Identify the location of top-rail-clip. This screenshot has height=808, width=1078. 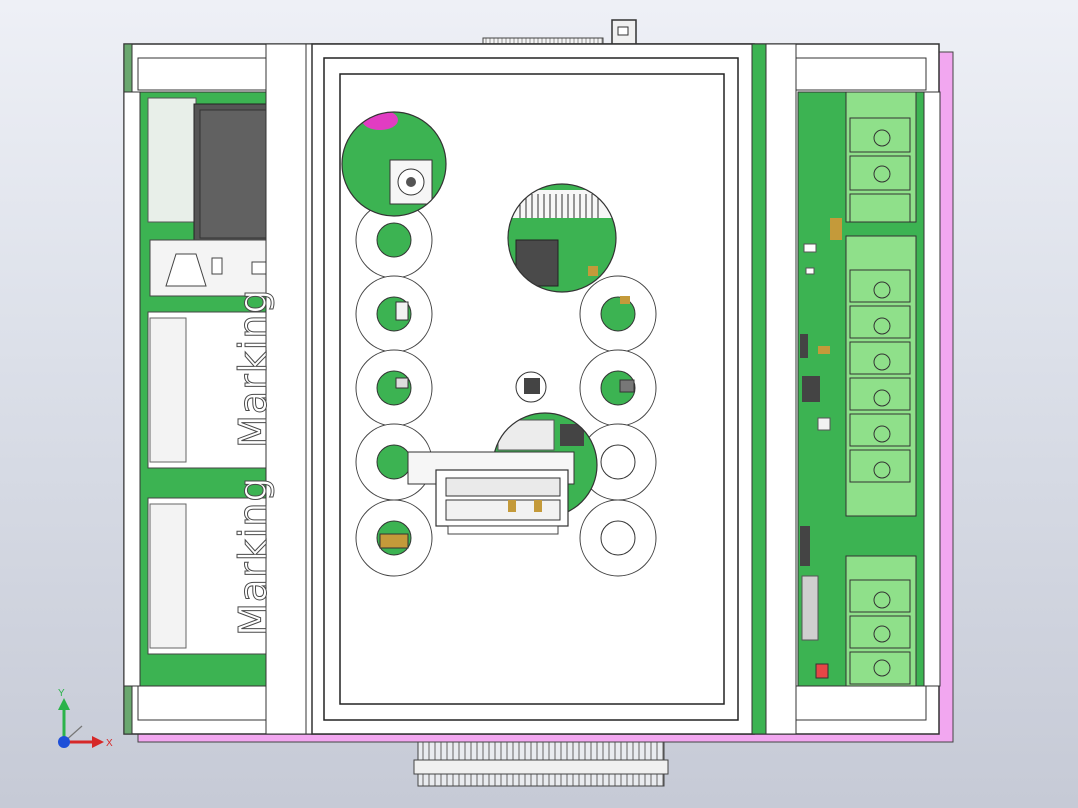
(559, 33).